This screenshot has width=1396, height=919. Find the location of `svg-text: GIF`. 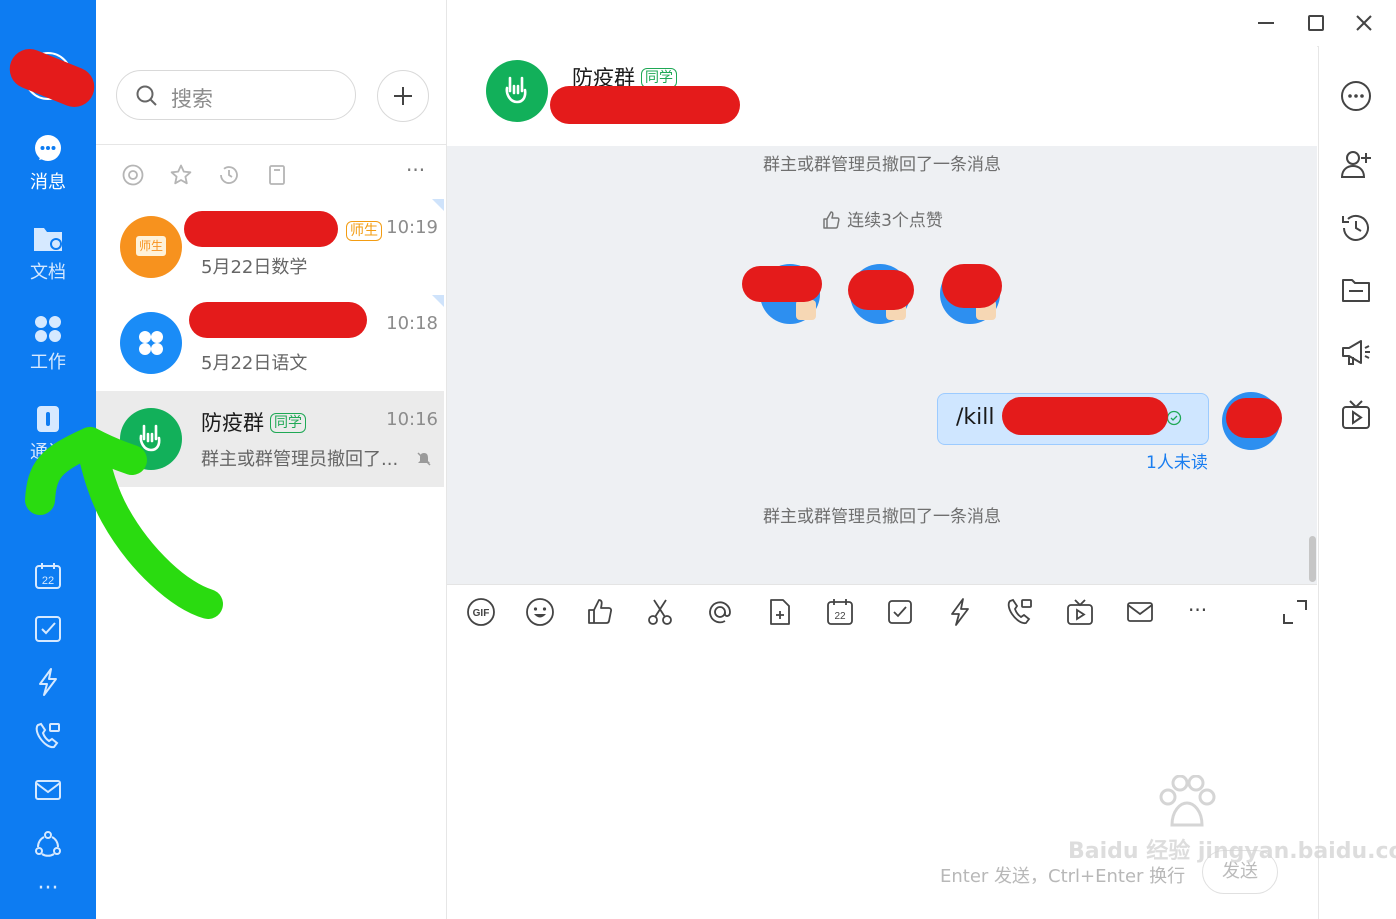

svg-text: GIF is located at coordinates (481, 613).